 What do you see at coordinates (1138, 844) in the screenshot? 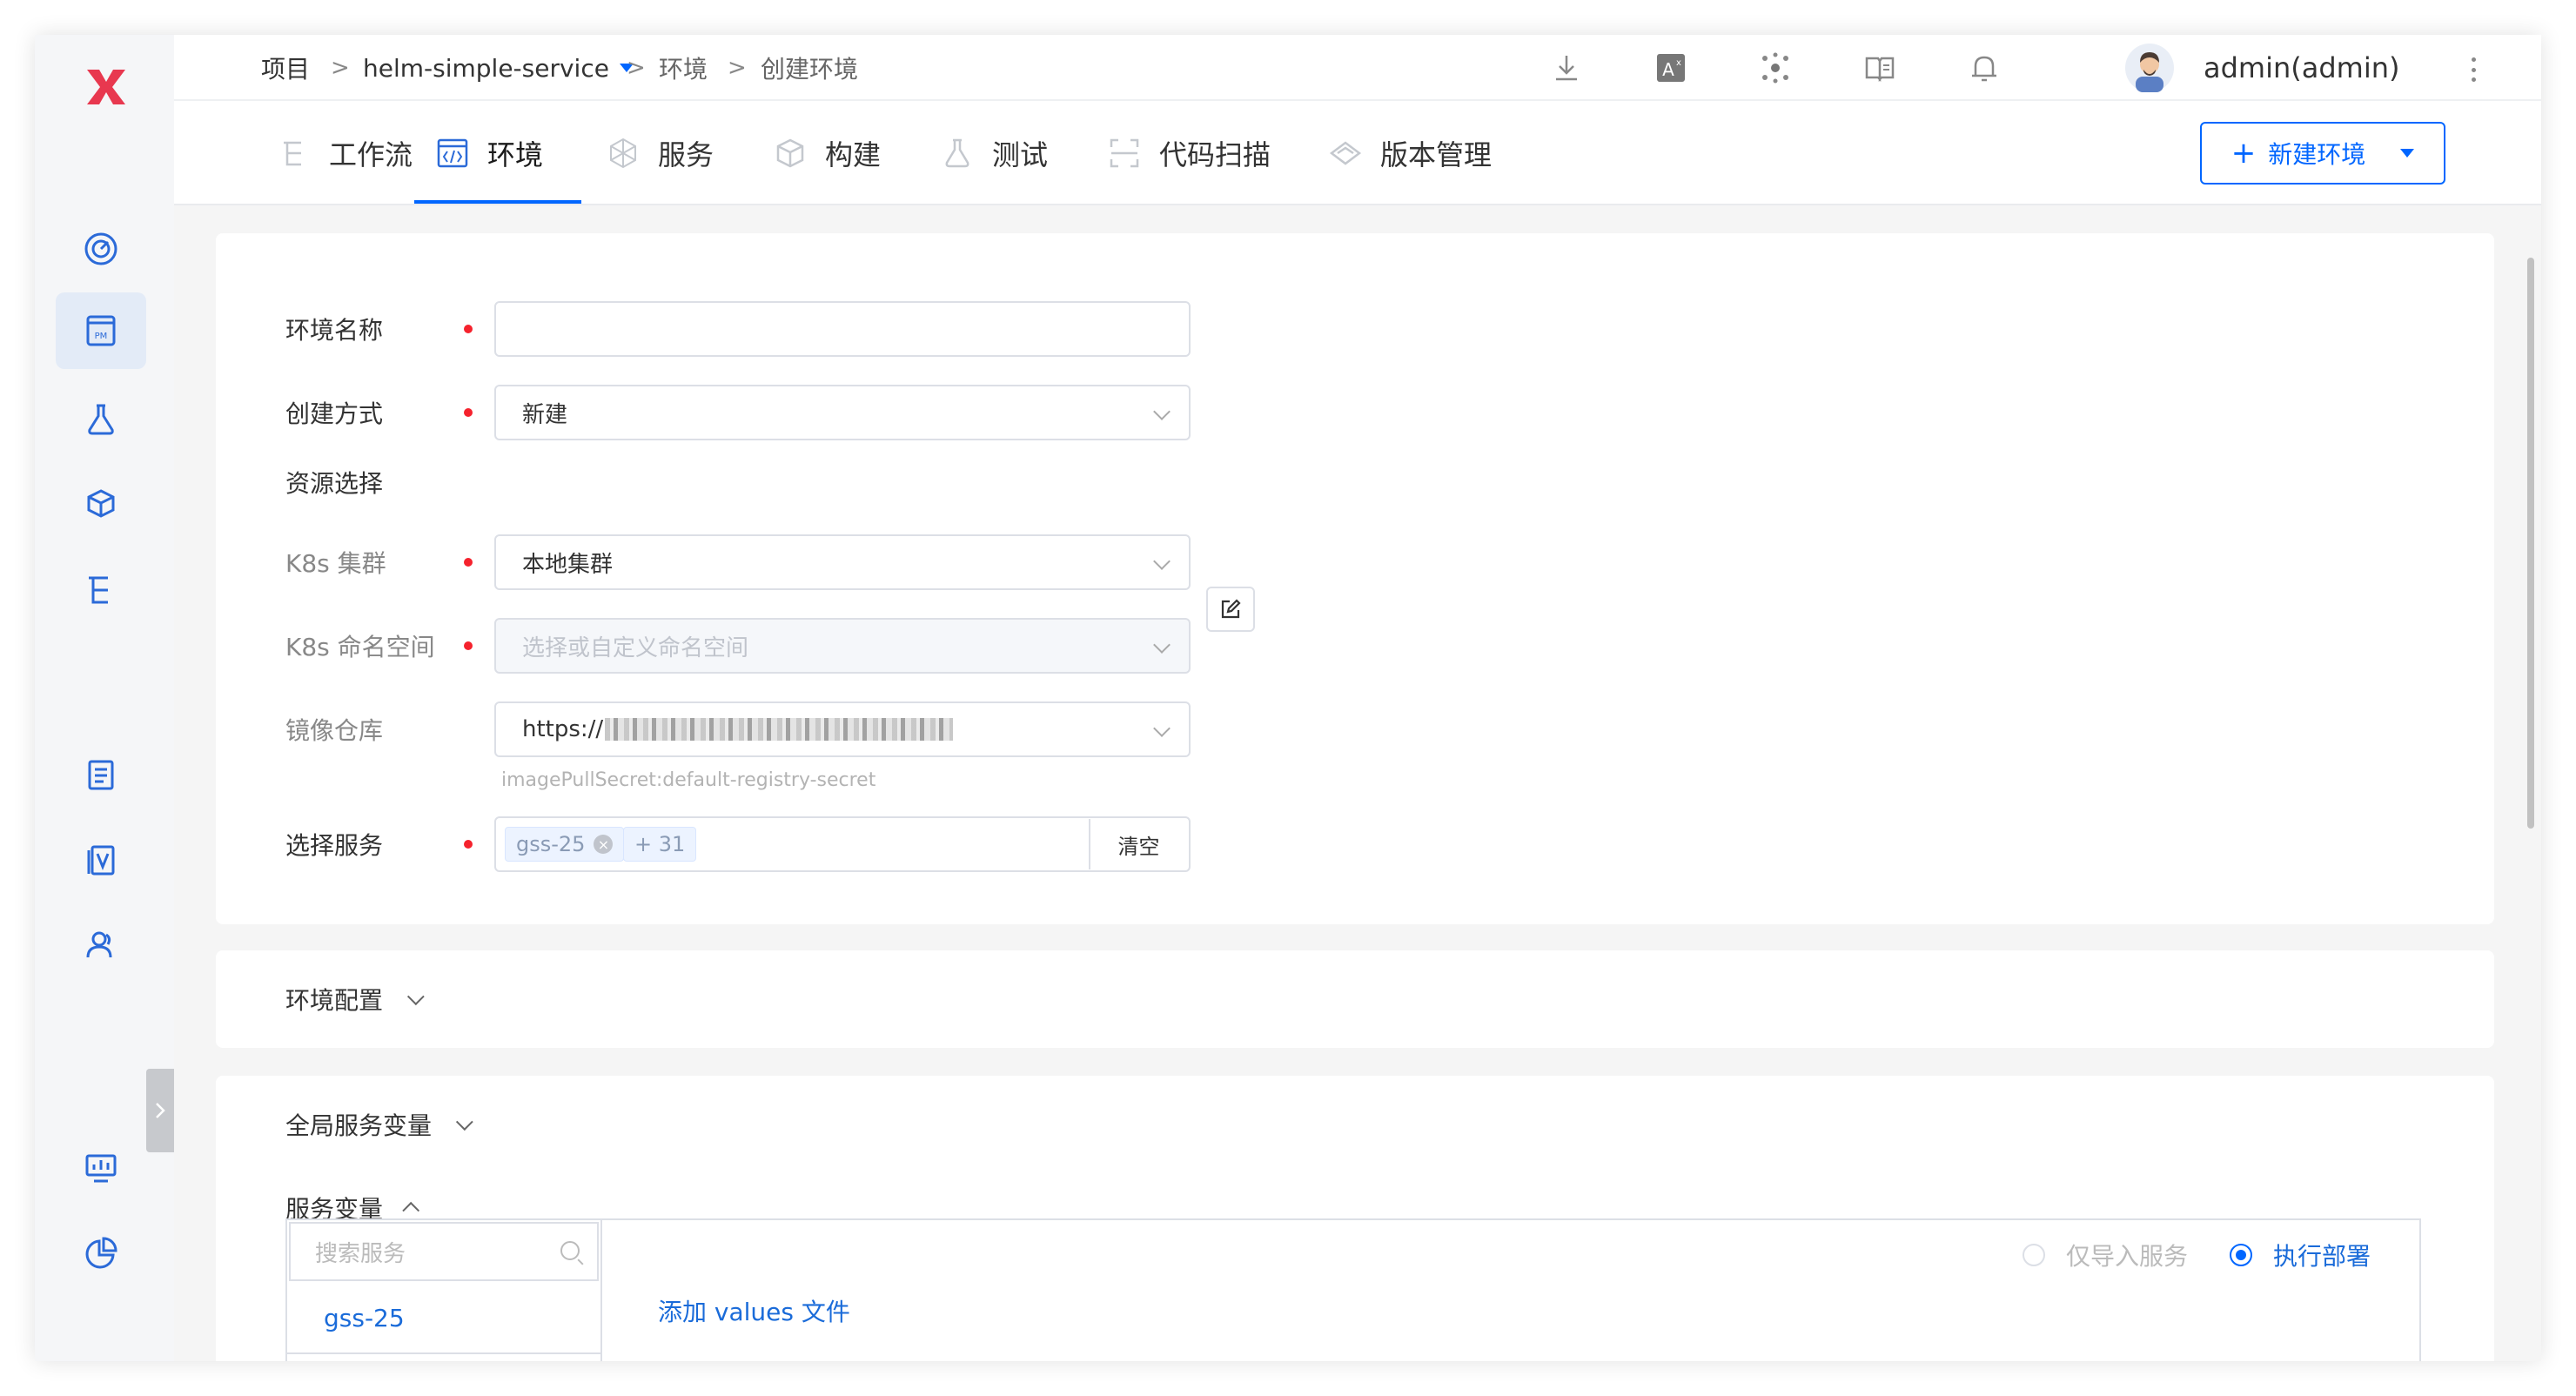
I see `clear-services-button: 清空` at bounding box center [1138, 844].